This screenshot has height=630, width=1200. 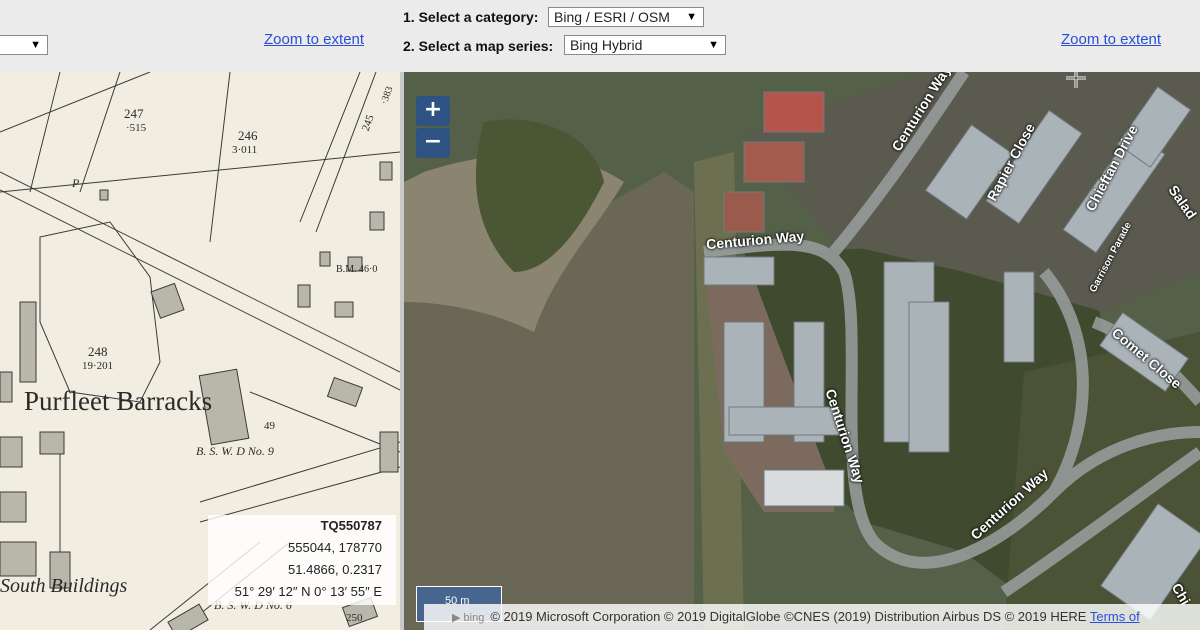 What do you see at coordinates (357, 269) in the screenshot?
I see `benchmark-label: B.M. 46·0` at bounding box center [357, 269].